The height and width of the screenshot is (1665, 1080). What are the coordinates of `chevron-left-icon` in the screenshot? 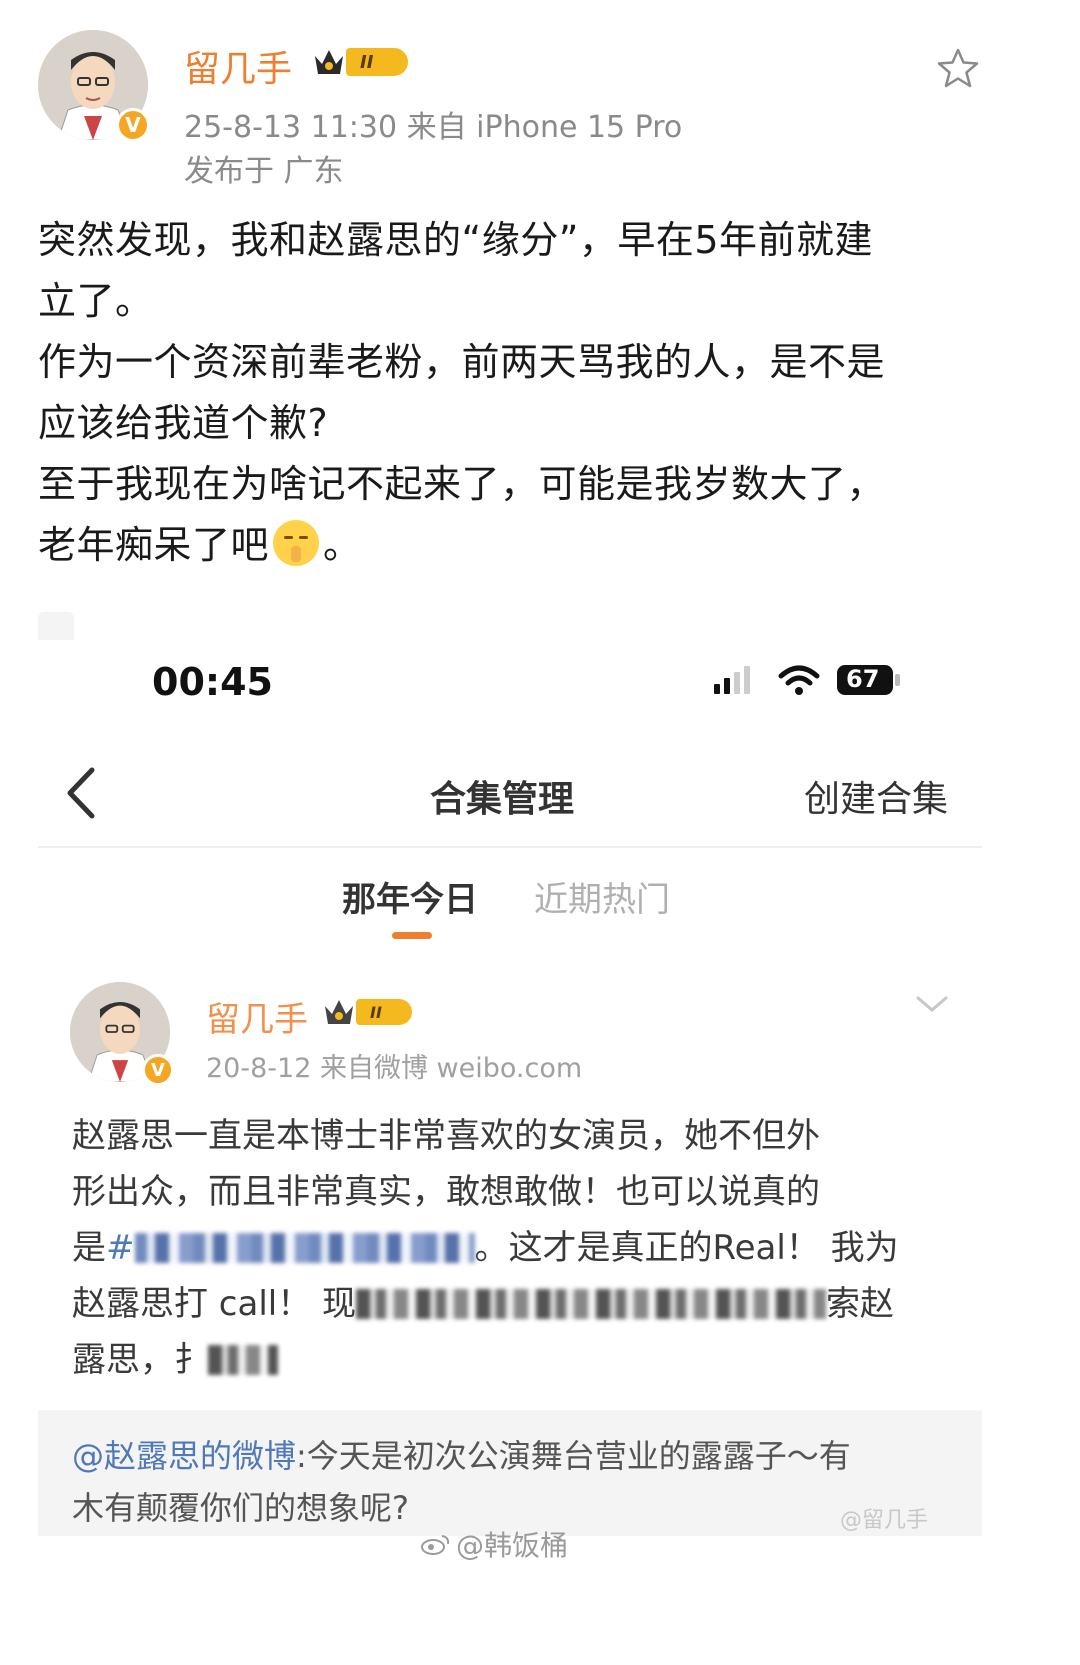 It's located at (81, 793).